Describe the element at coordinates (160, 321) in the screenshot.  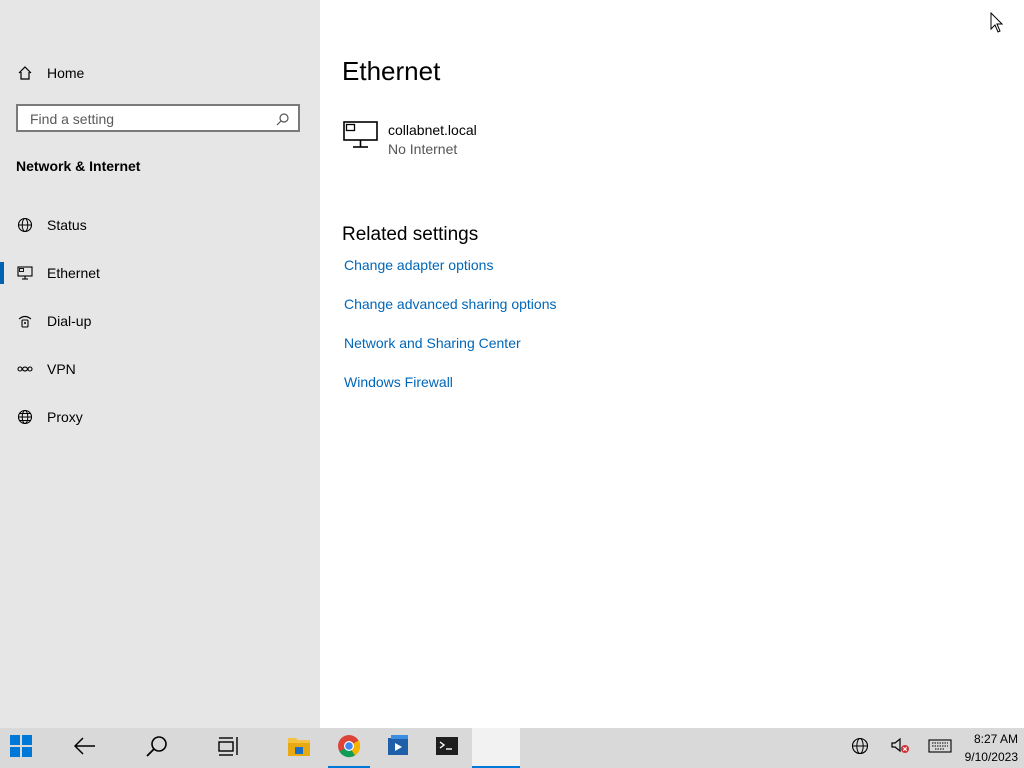
I see `sidebar-item-dialup: Dial-up` at that location.